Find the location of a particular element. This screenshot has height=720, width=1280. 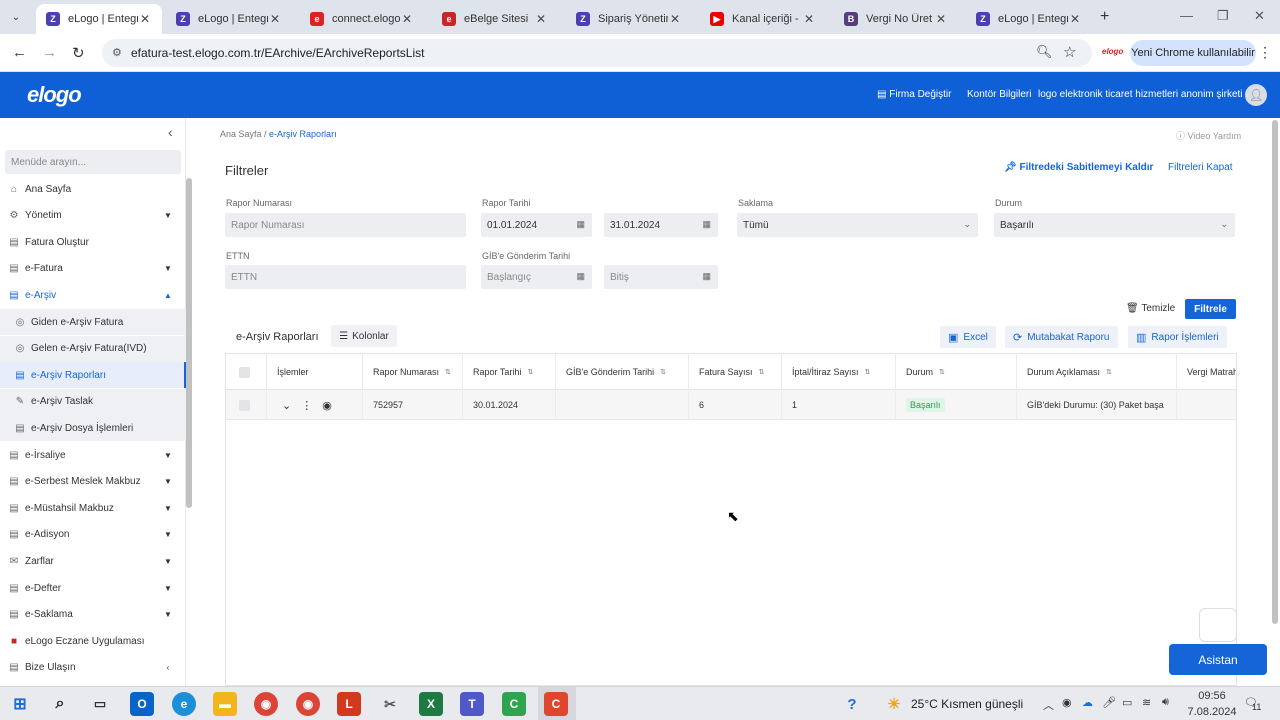

weather-text: 25°C Kısmen güneşli is located at coordinates (967, 704).